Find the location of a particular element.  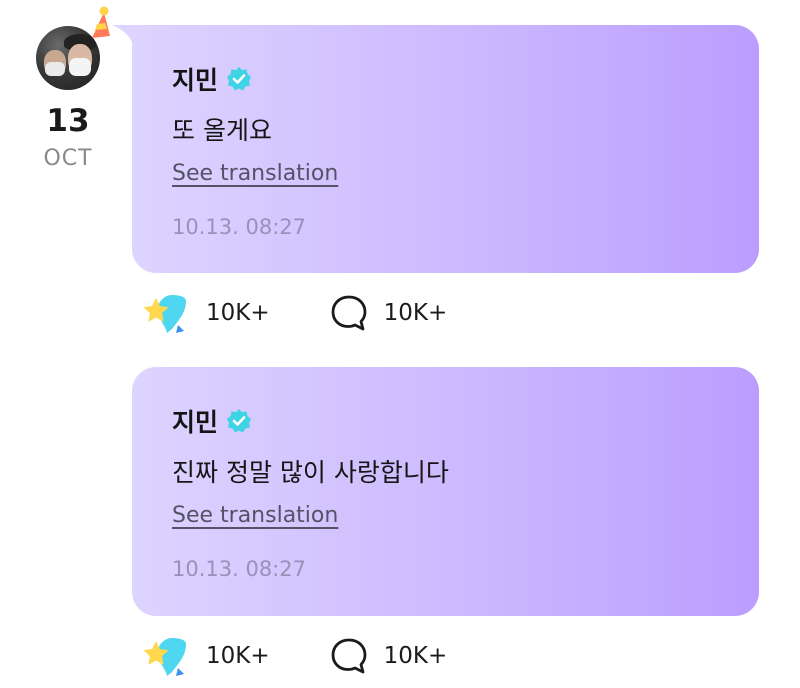

date-day: 13 is located at coordinates (68, 121).